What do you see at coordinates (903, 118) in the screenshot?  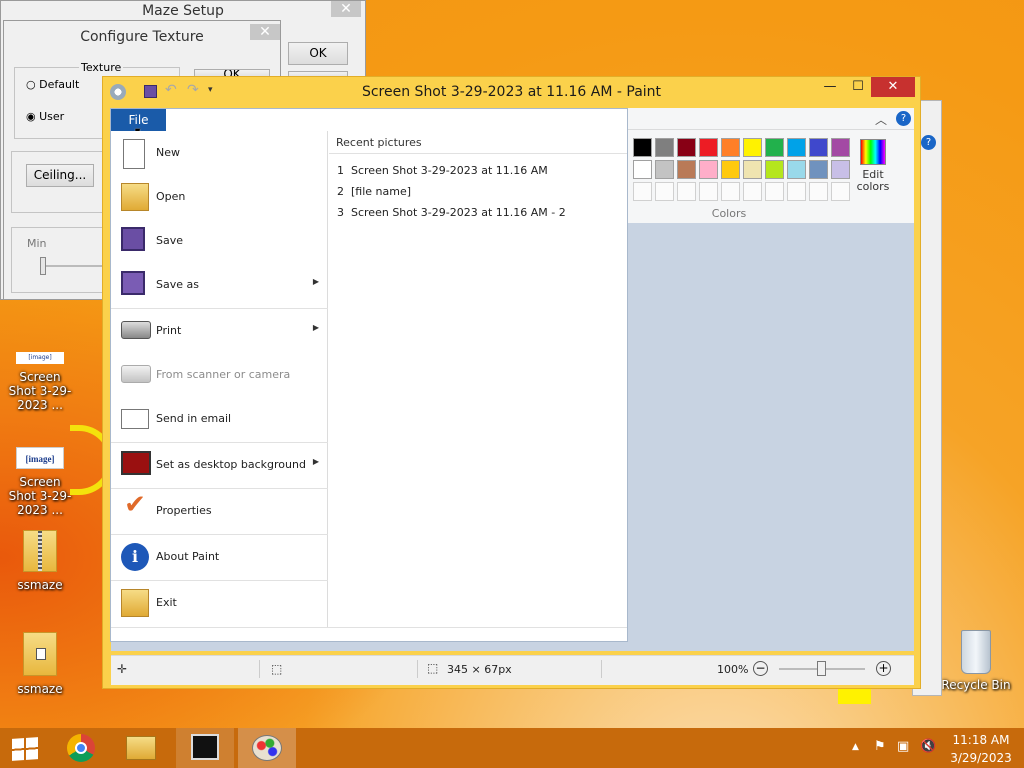 I see `help-icon: ?` at bounding box center [903, 118].